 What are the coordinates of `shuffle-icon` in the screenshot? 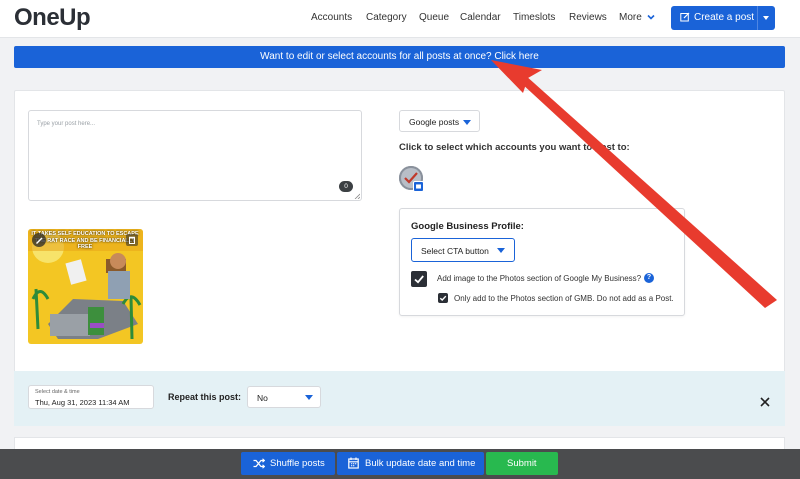 It's located at (259, 463).